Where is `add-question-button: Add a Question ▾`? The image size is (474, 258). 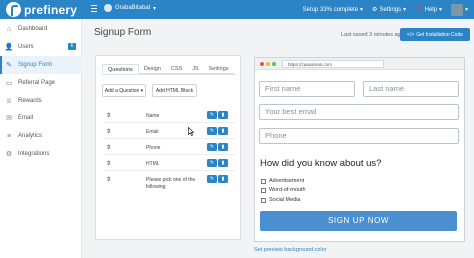 add-question-button: Add a Question ▾ is located at coordinates (124, 90).